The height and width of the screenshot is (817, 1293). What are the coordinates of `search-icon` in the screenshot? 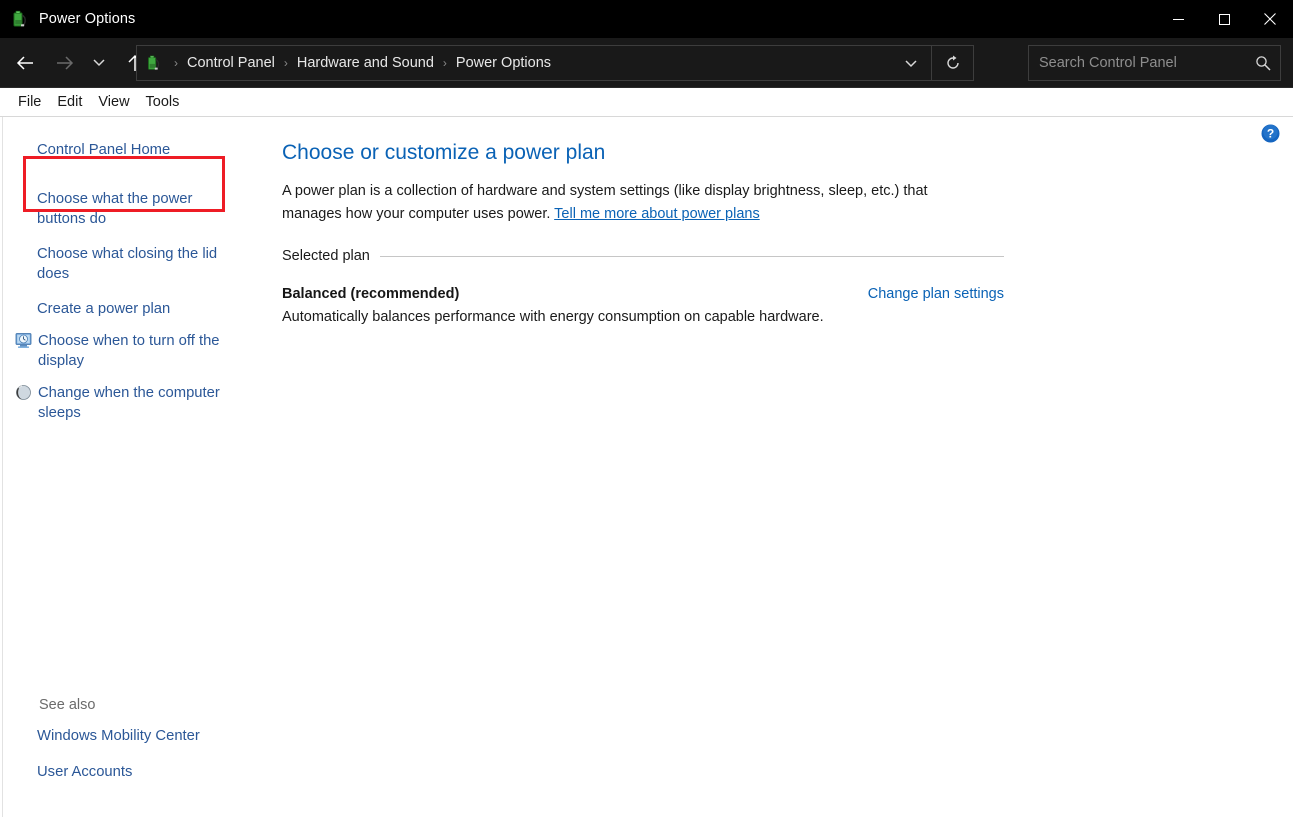 It's located at (1263, 63).